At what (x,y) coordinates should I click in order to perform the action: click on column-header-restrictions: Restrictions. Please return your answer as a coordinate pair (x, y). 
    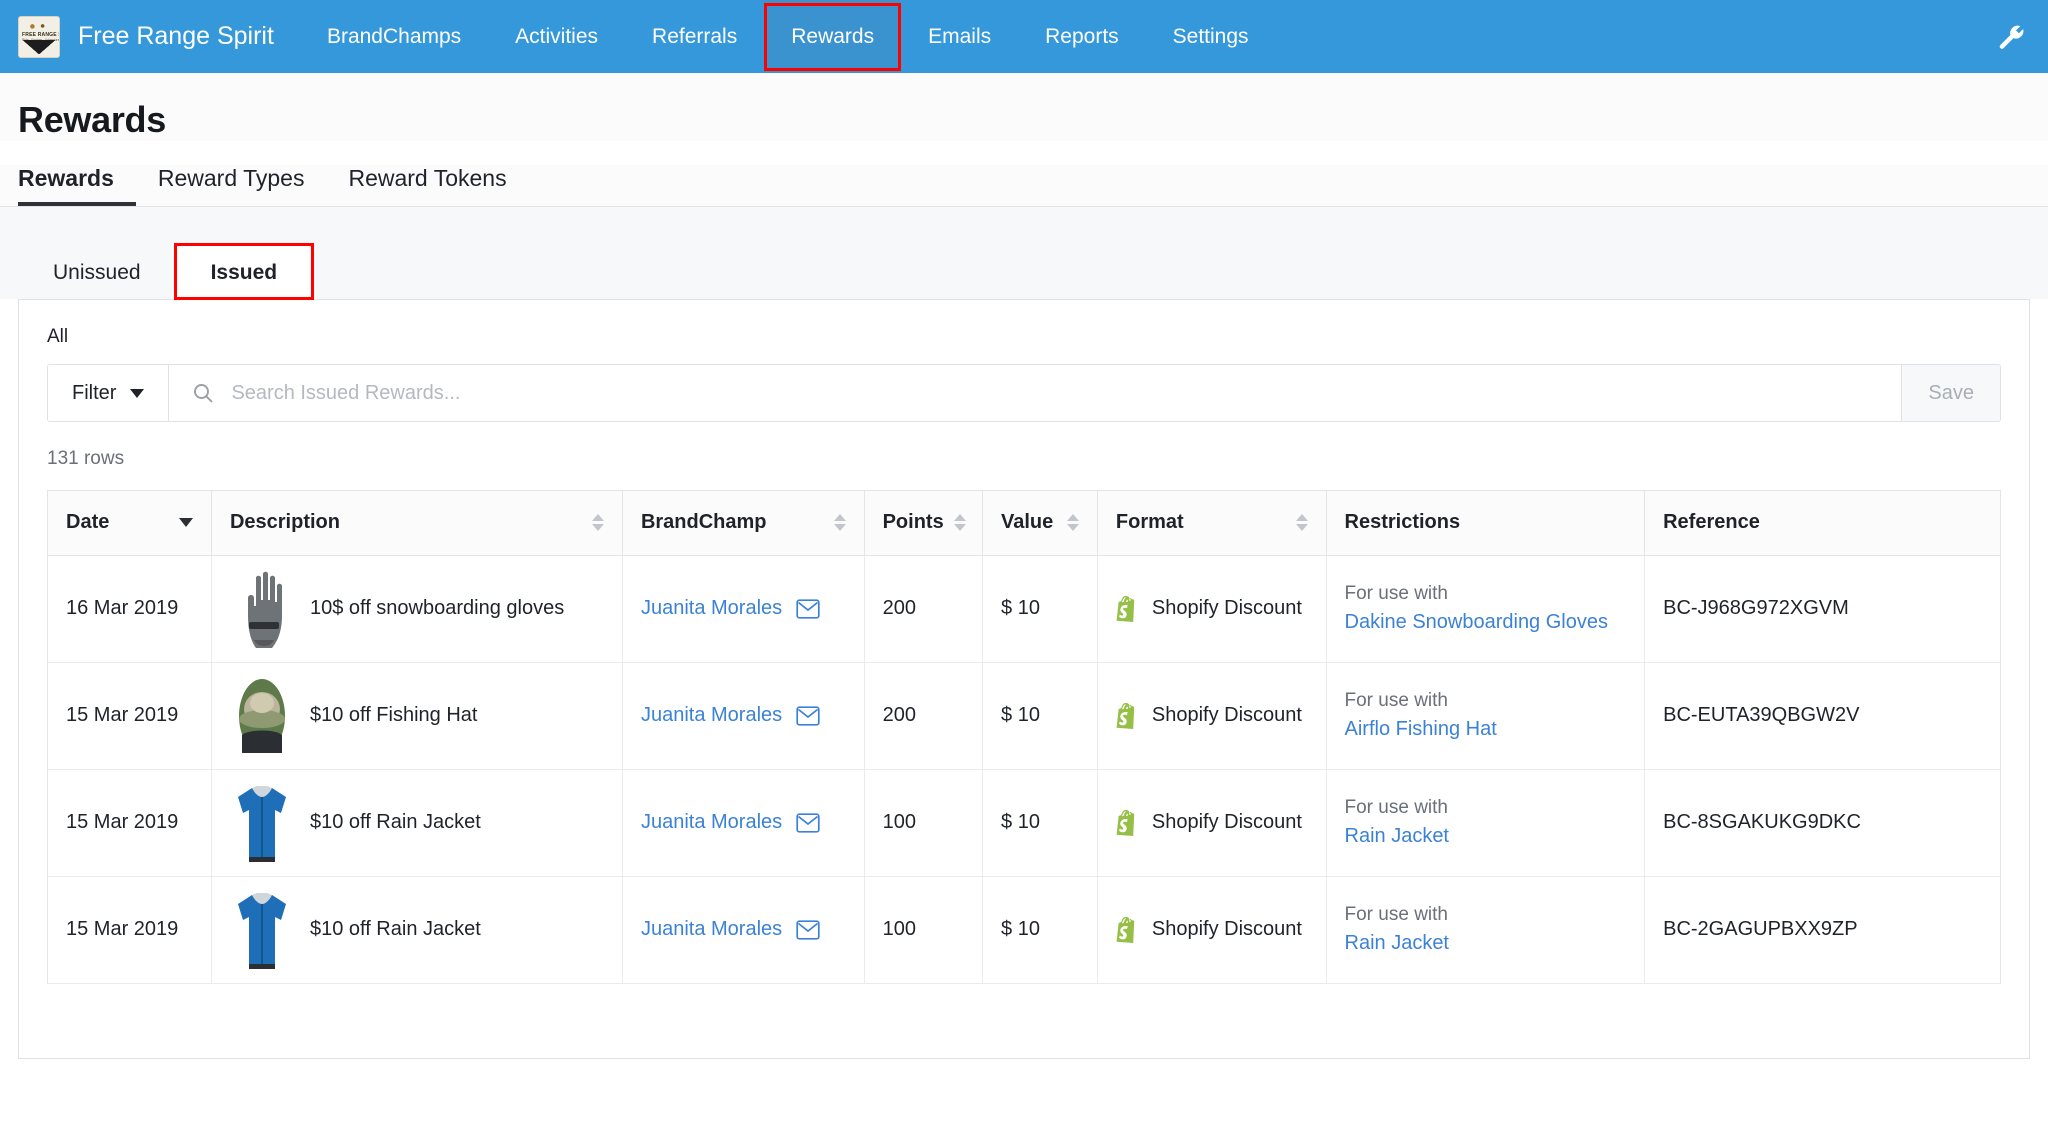
    Looking at the image, I should click on (1486, 523).